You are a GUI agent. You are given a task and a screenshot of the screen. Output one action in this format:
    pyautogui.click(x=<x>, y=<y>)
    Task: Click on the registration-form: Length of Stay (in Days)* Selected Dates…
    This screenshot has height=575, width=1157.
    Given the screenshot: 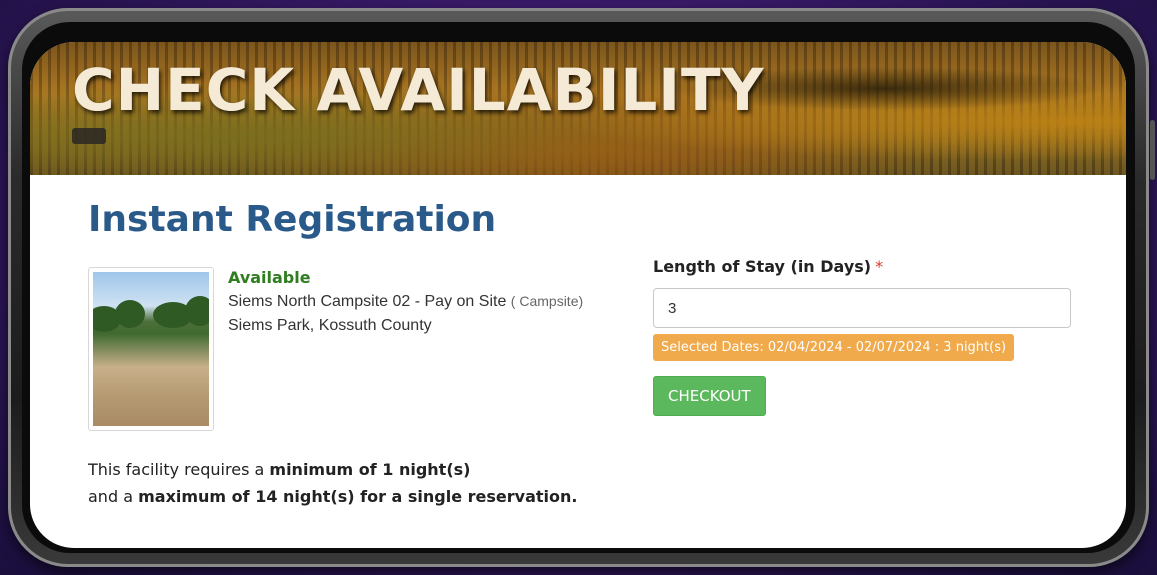 What is the action you would take?
    pyautogui.click(x=862, y=336)
    